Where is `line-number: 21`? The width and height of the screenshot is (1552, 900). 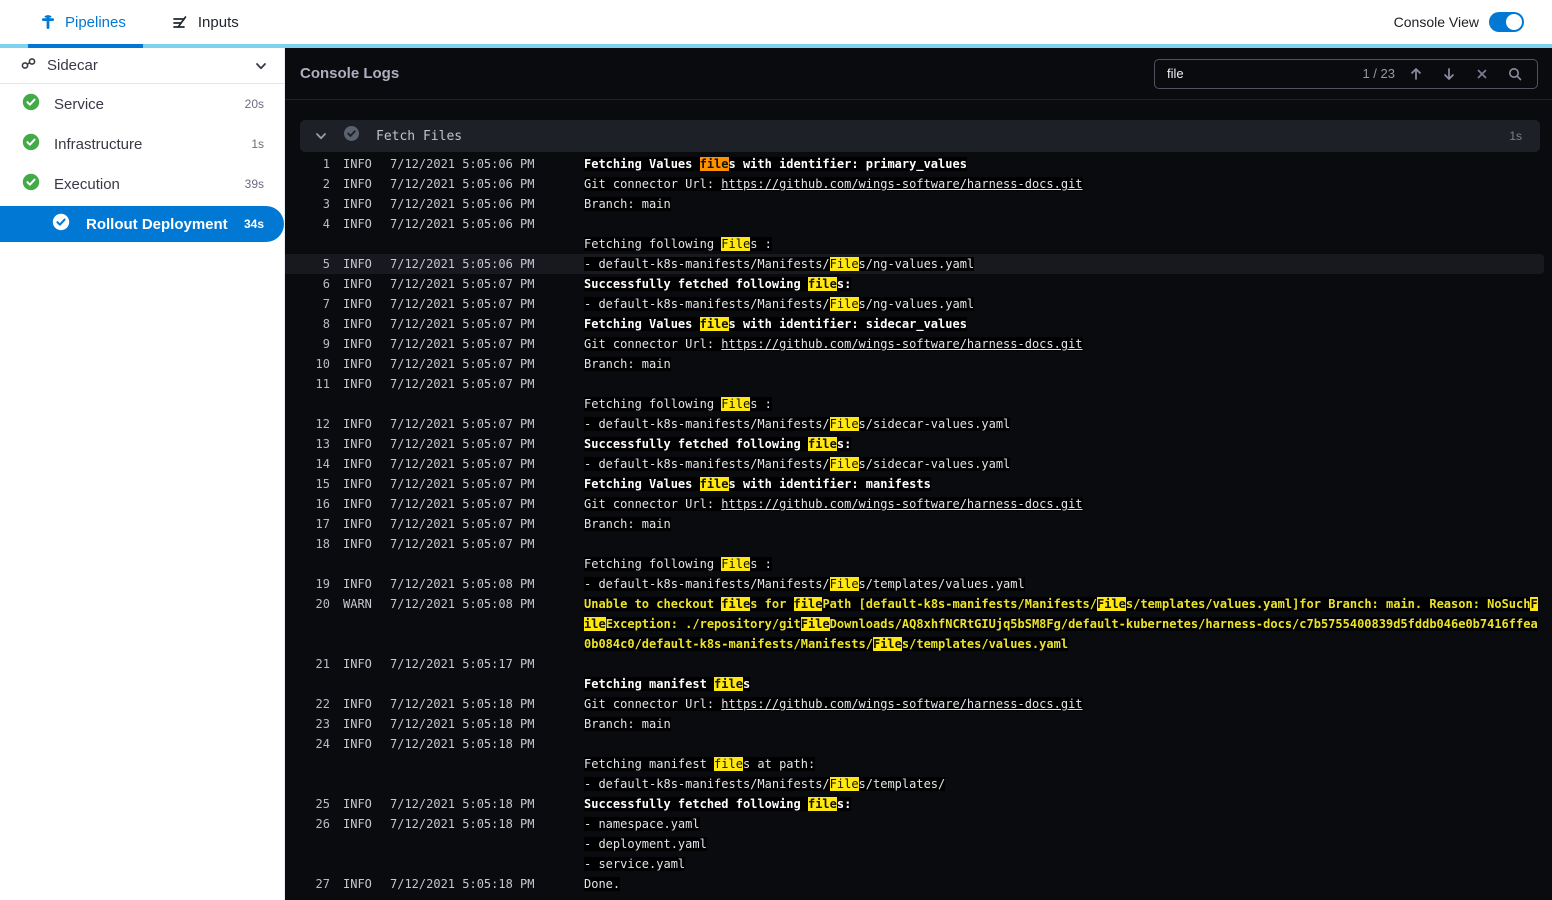
line-number: 21 is located at coordinates (322, 664).